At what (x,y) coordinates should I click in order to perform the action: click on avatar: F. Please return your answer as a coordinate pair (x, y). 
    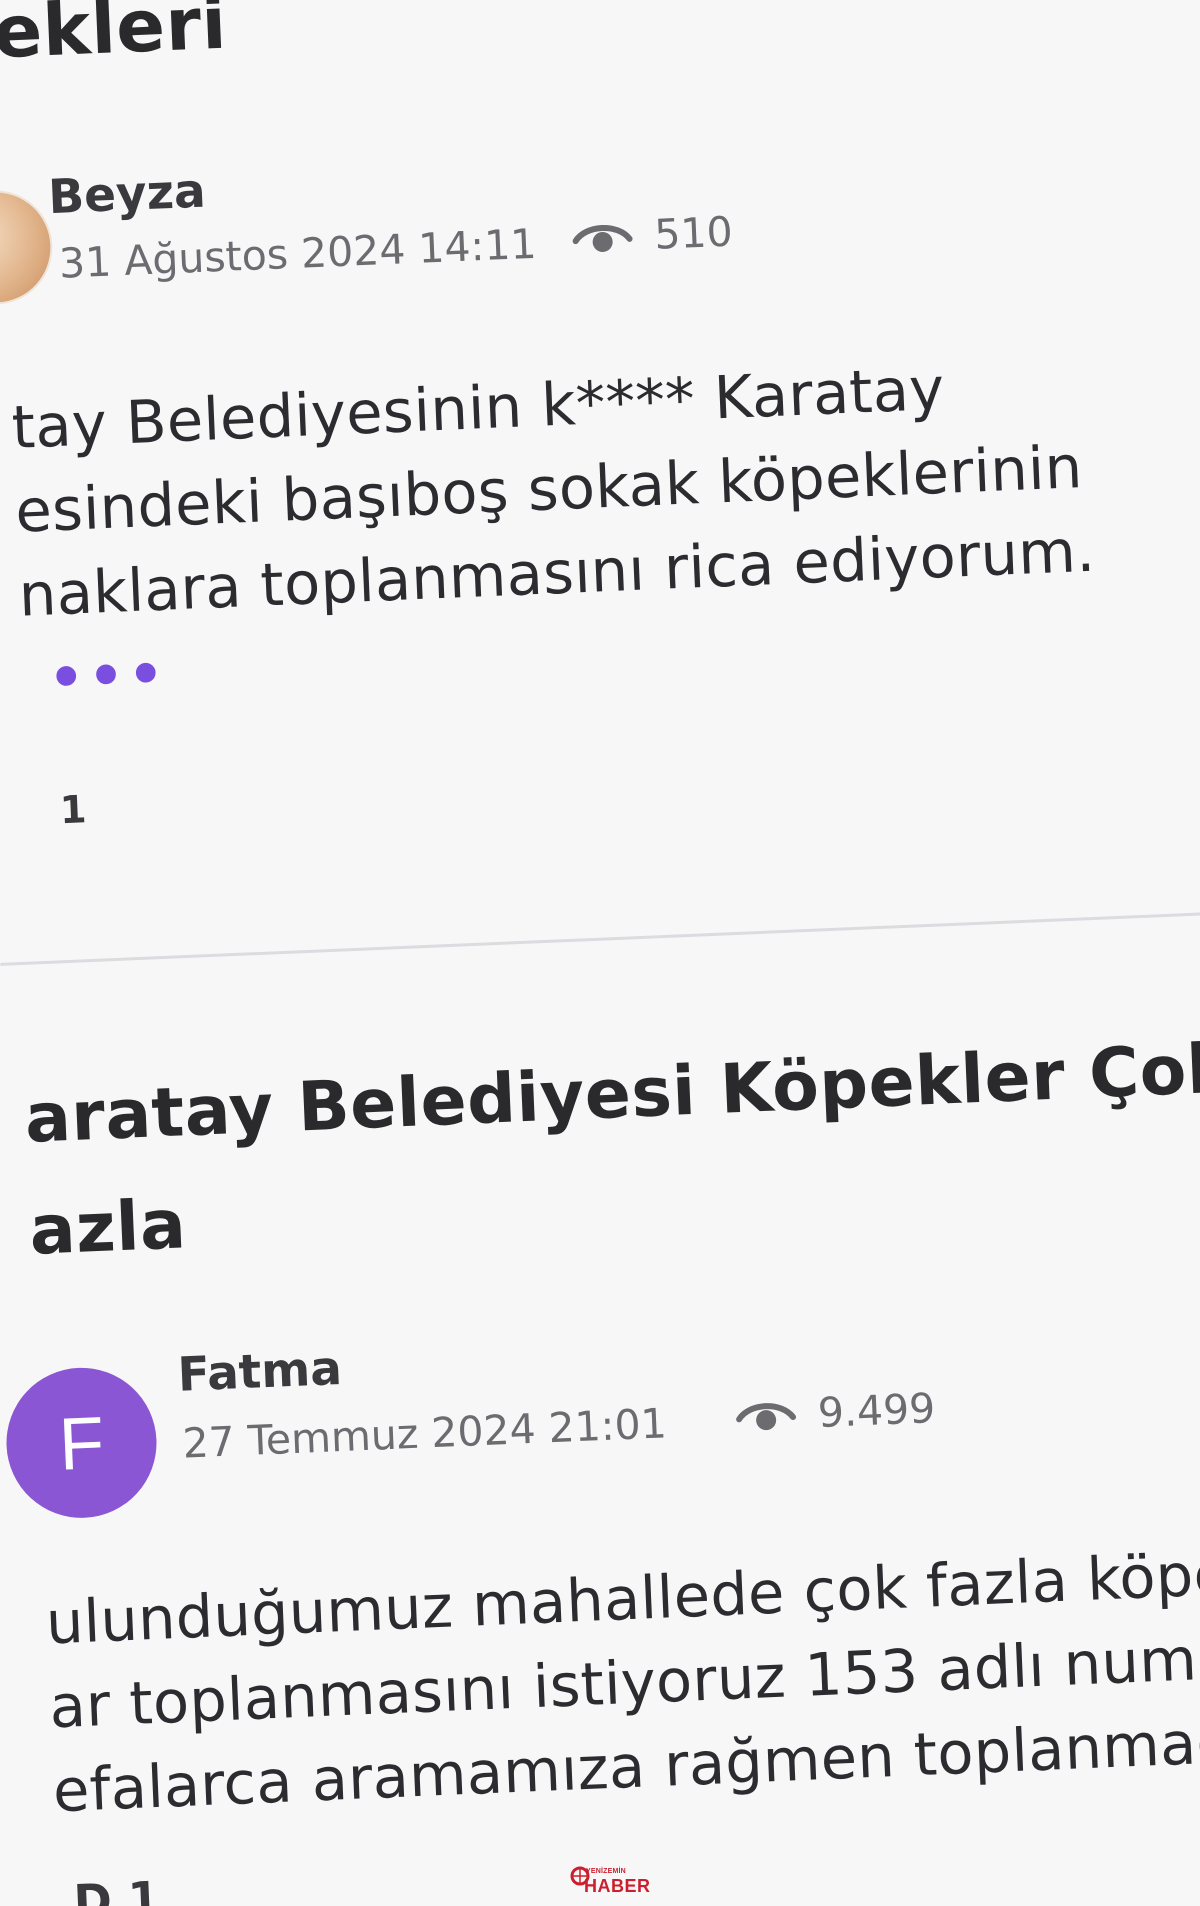
    Looking at the image, I should click on (81, 1442).